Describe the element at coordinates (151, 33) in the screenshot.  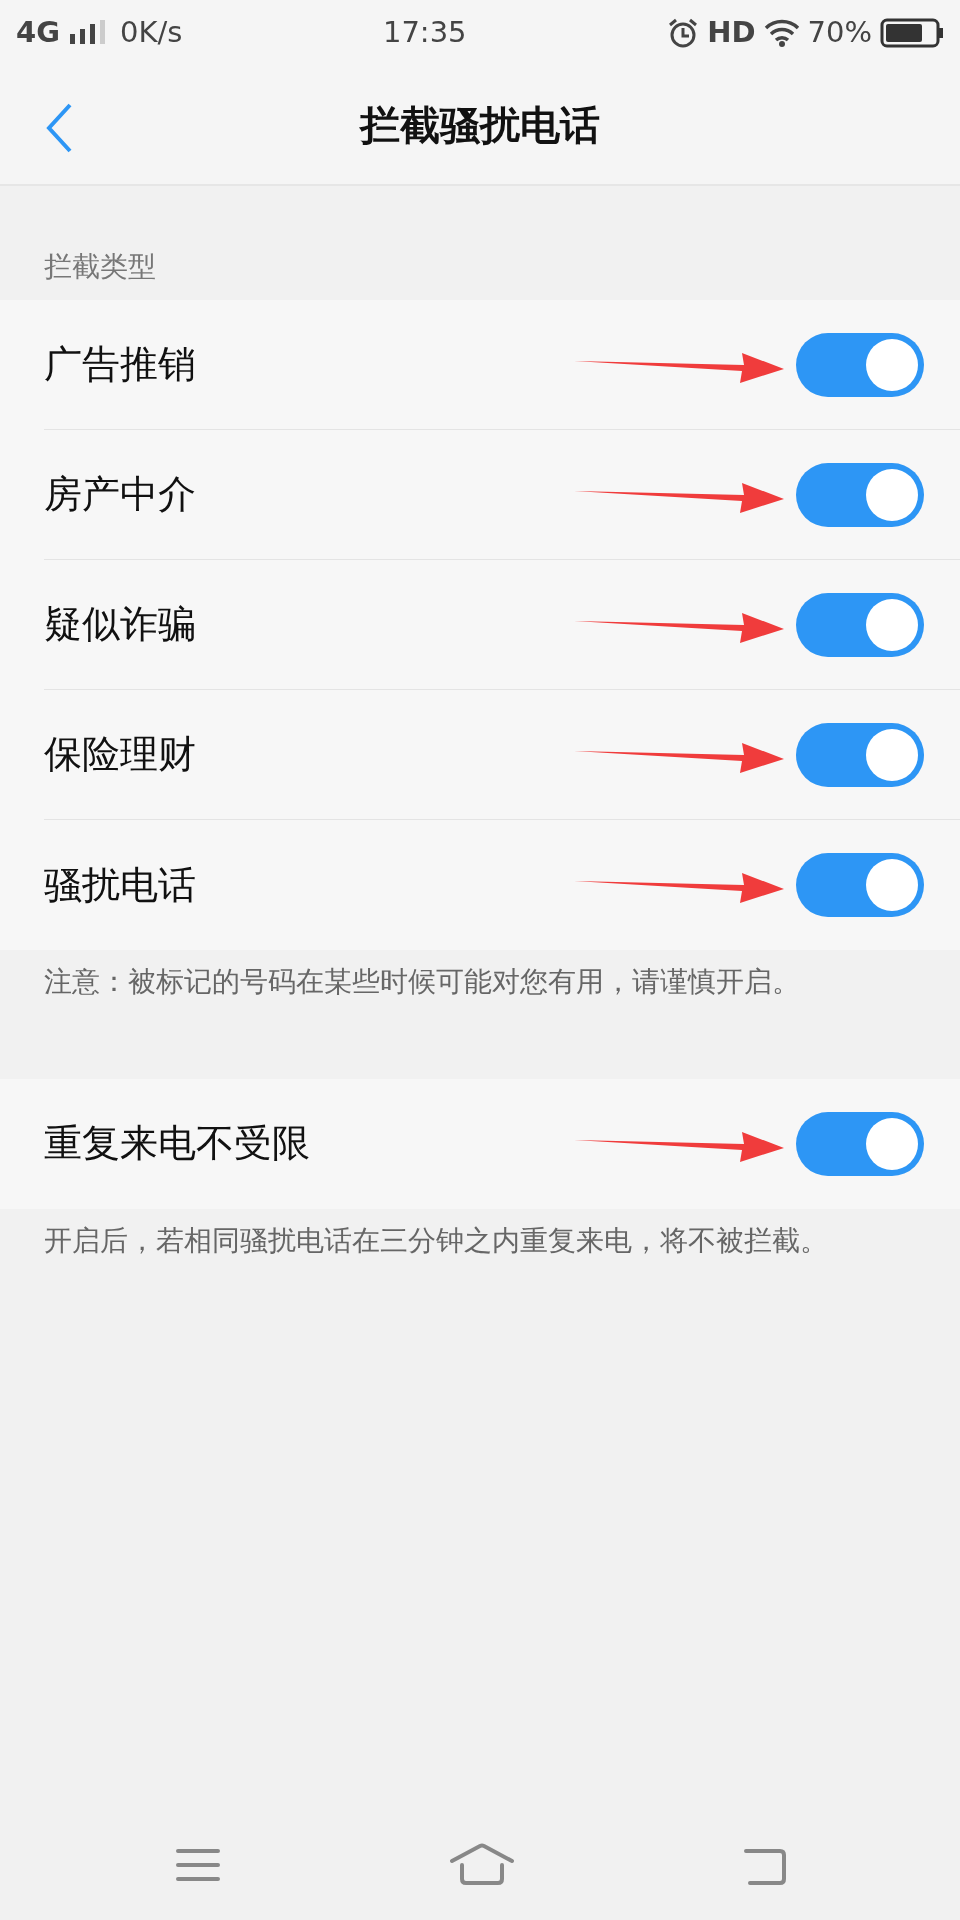
I see `speed-label: 0K/s` at that location.